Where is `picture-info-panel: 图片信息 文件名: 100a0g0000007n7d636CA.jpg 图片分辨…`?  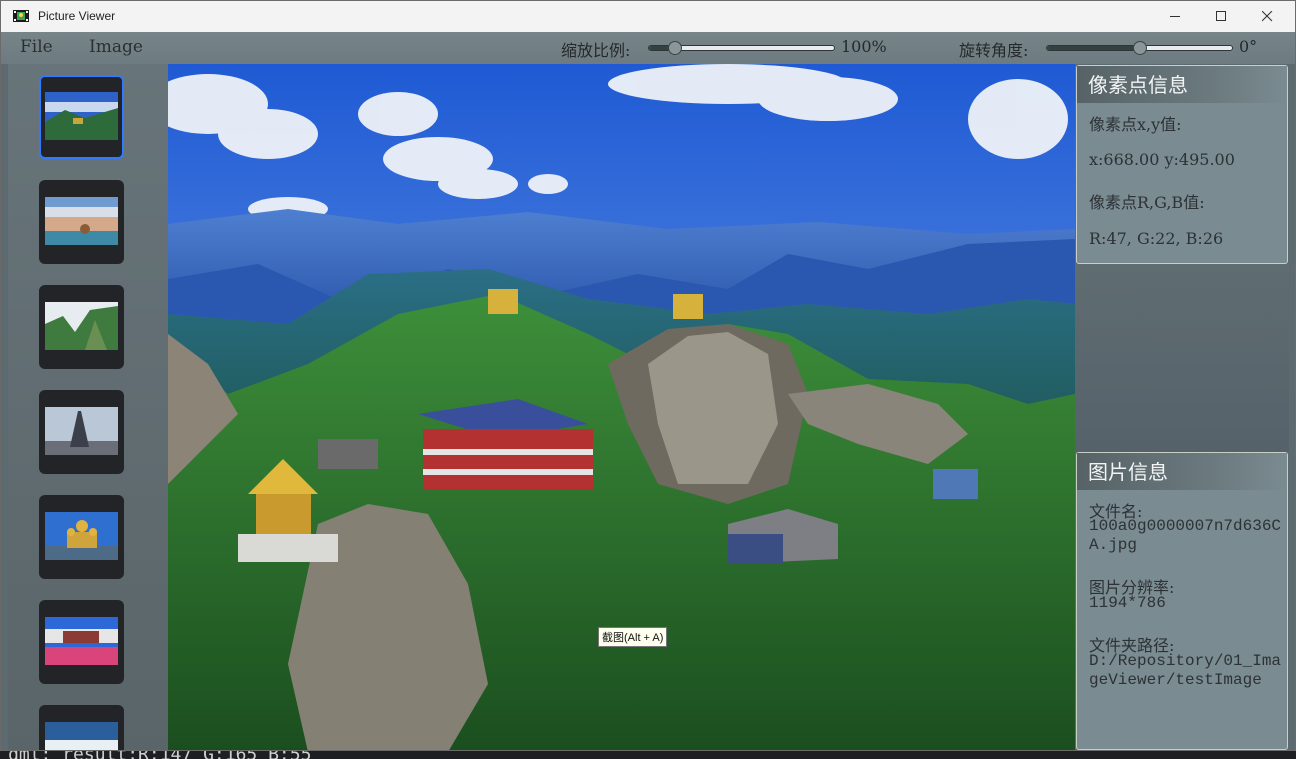 picture-info-panel: 图片信息 文件名: 100a0g0000007n7d636CA.jpg 图片分辨… is located at coordinates (1182, 601).